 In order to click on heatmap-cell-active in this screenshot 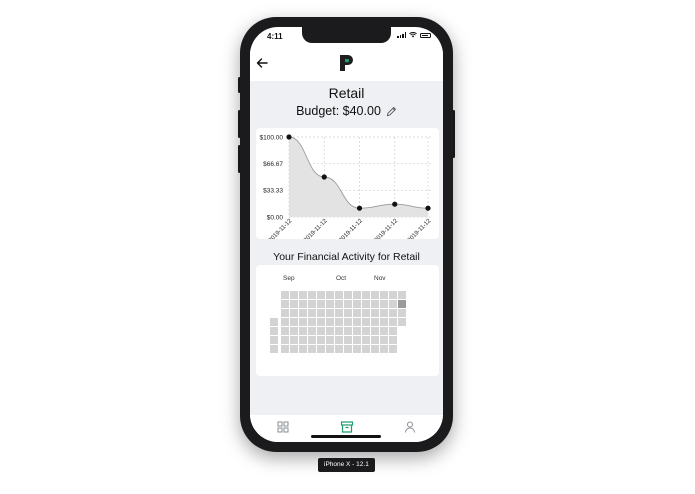, I will do `click(402, 304)`.